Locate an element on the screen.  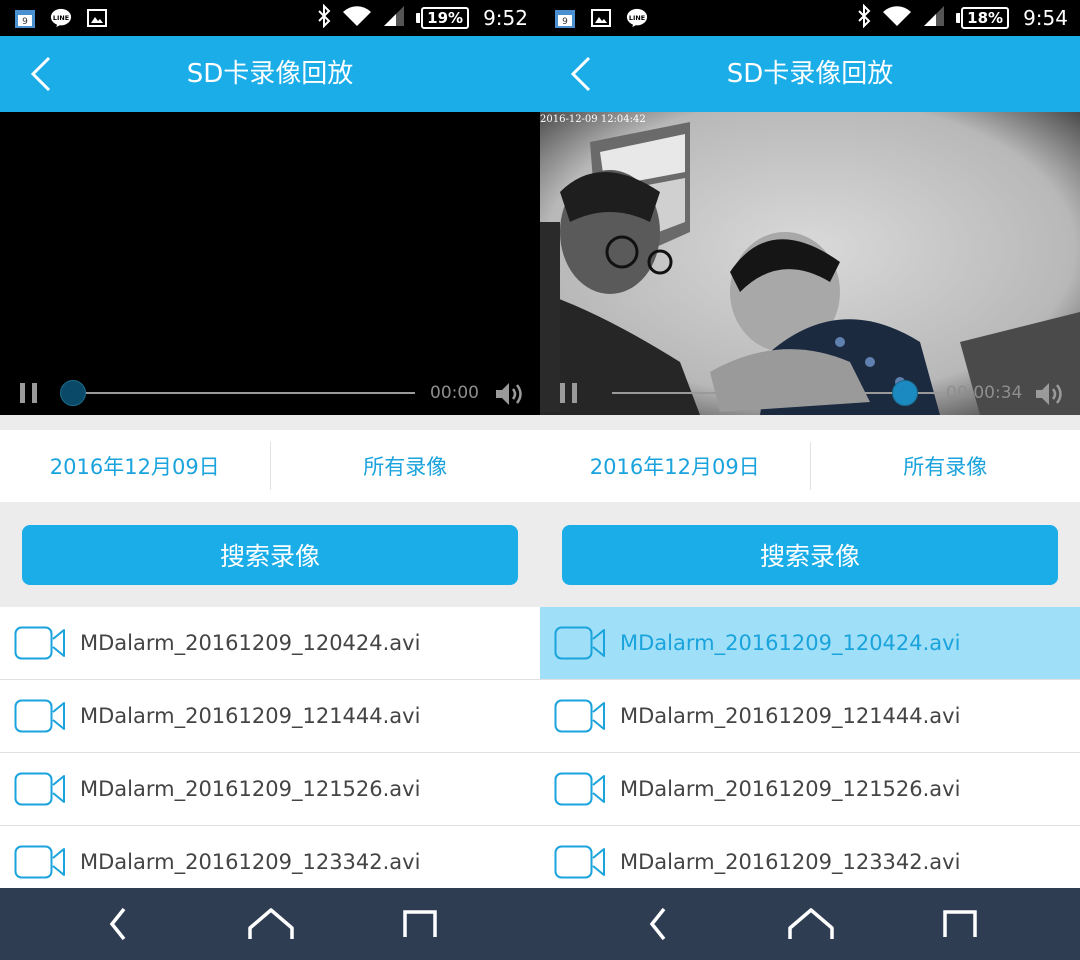
battery-icon: 18% is located at coordinates (983, 18).